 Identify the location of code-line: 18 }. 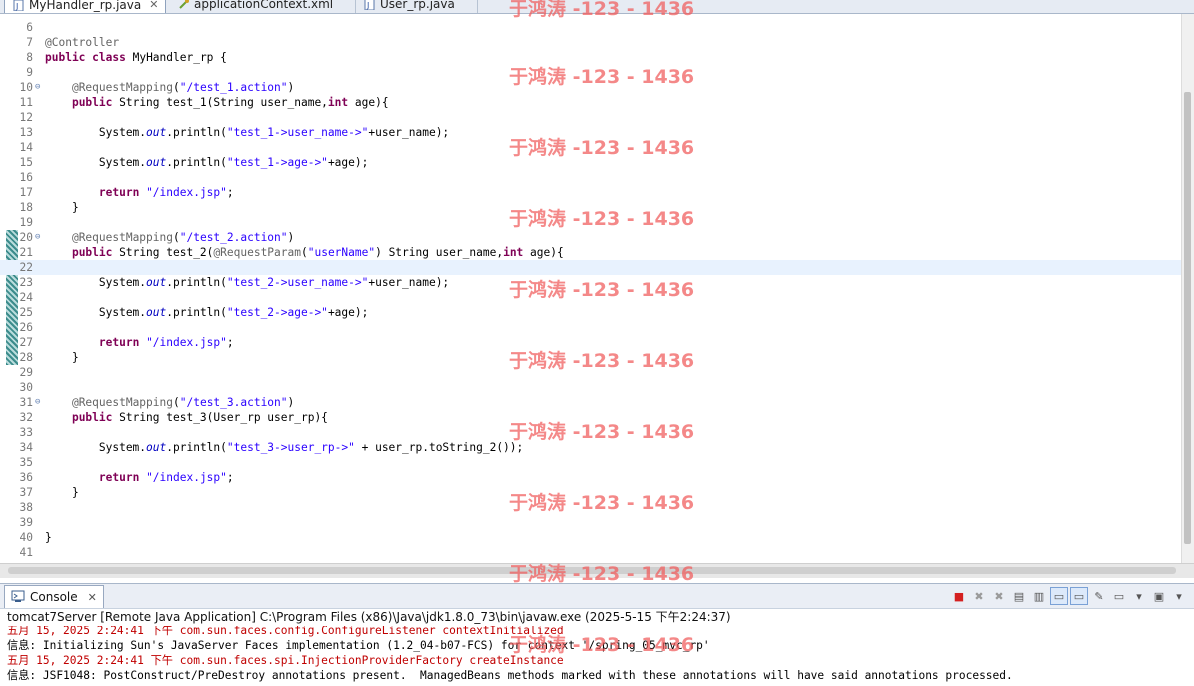
(591, 207).